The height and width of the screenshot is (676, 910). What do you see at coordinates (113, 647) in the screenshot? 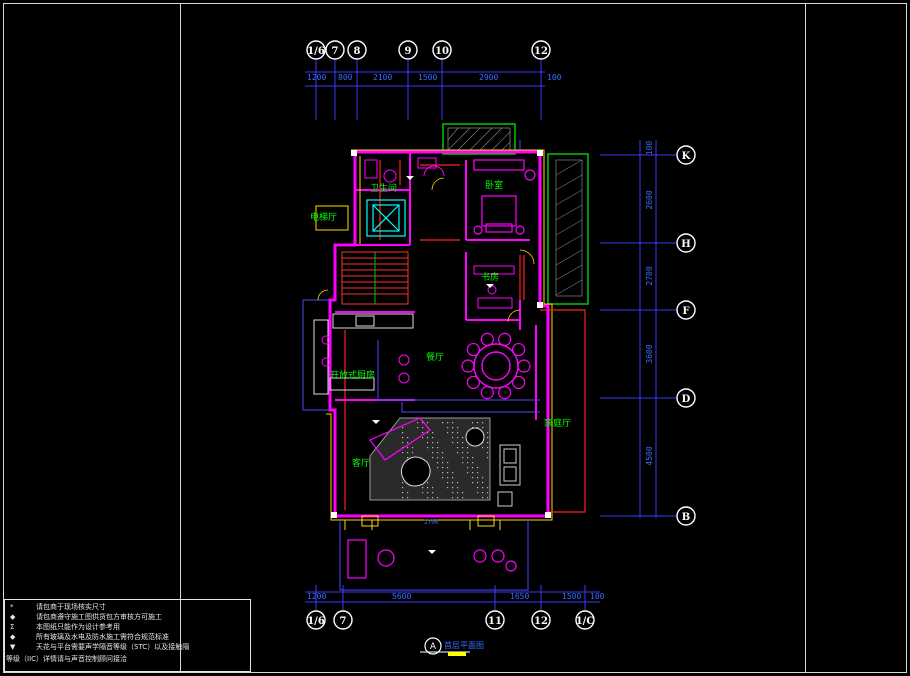
I see `note-item: 天花与平台需要声学隔音等级（STC）以及接触隔` at bounding box center [113, 647].